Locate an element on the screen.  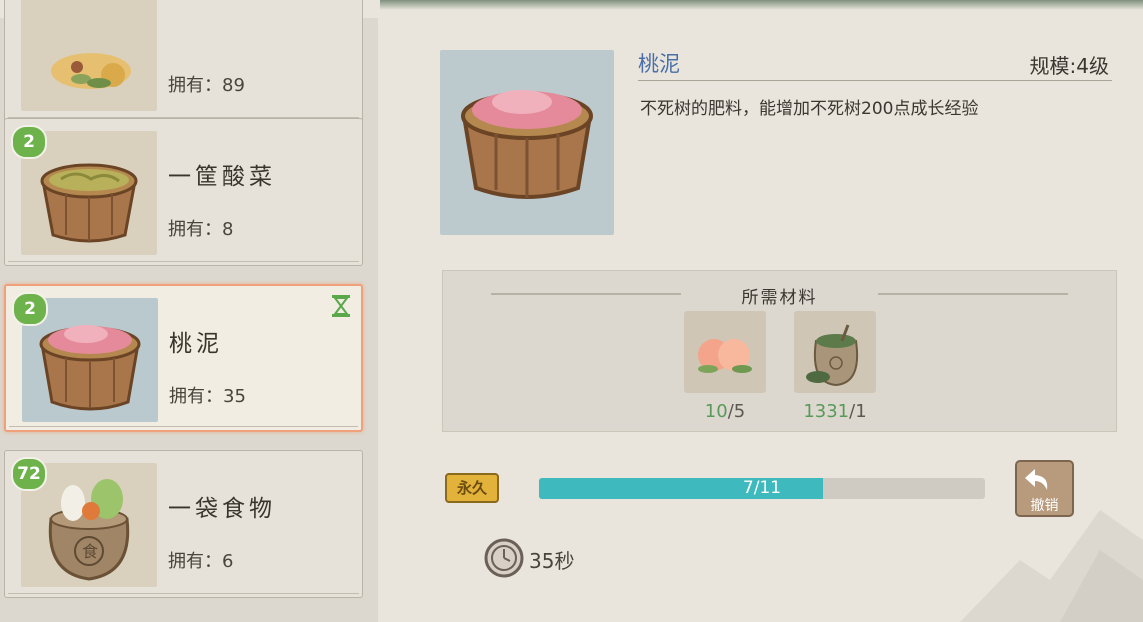
hourglass-icon is located at coordinates (341, 306).